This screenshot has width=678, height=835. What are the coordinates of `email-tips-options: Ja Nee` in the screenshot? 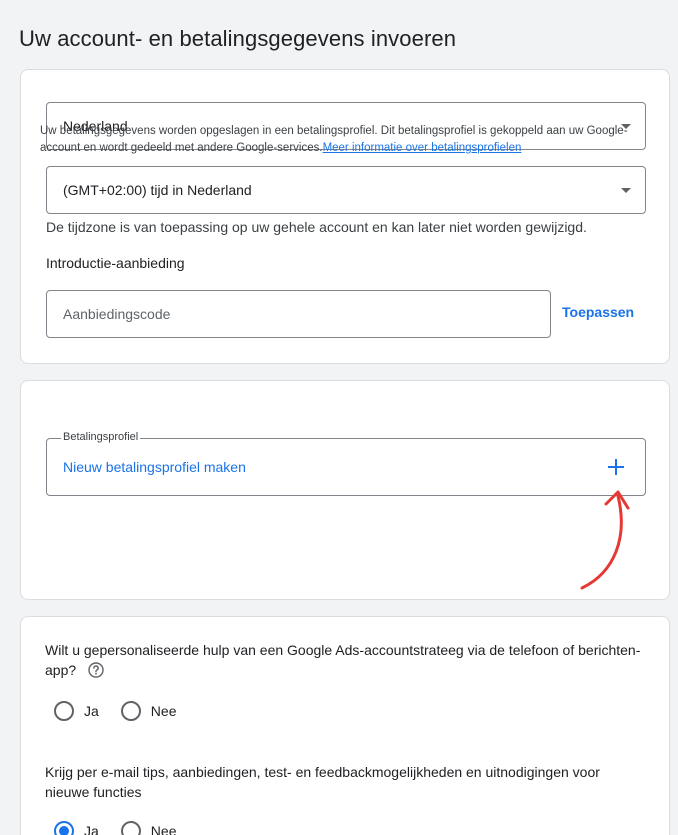 It's located at (126, 828).